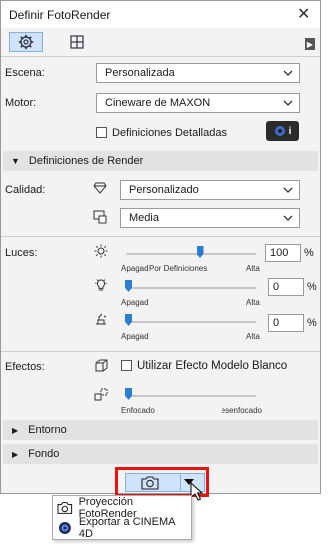 This screenshot has width=329, height=544. I want to click on quality-preset-dropdown: Personalizado, so click(210, 190).